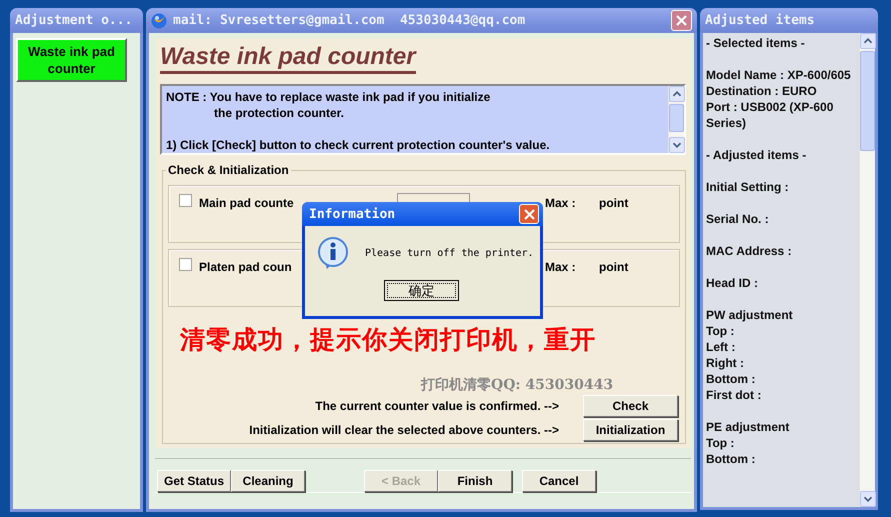  What do you see at coordinates (762, 91) in the screenshot?
I see `info-line: Destination : EURO` at bounding box center [762, 91].